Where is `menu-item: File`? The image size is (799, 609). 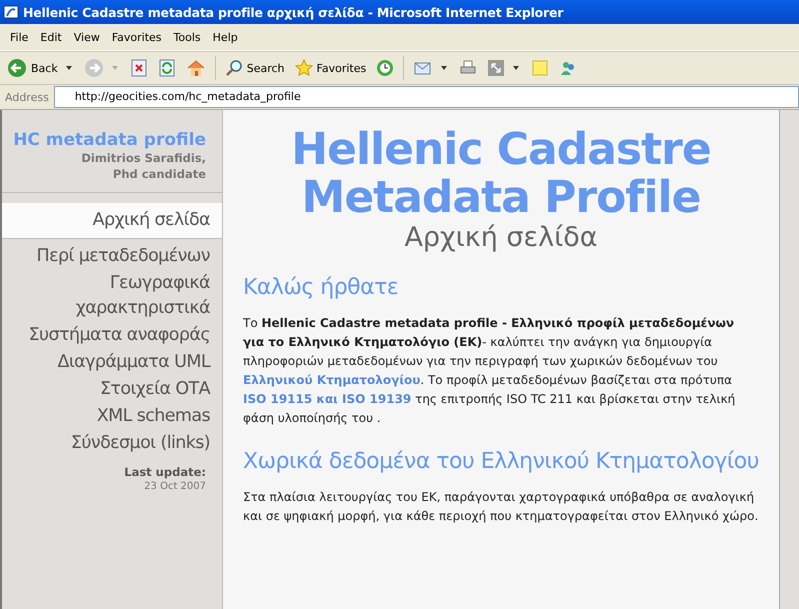
menu-item: File is located at coordinates (19, 37).